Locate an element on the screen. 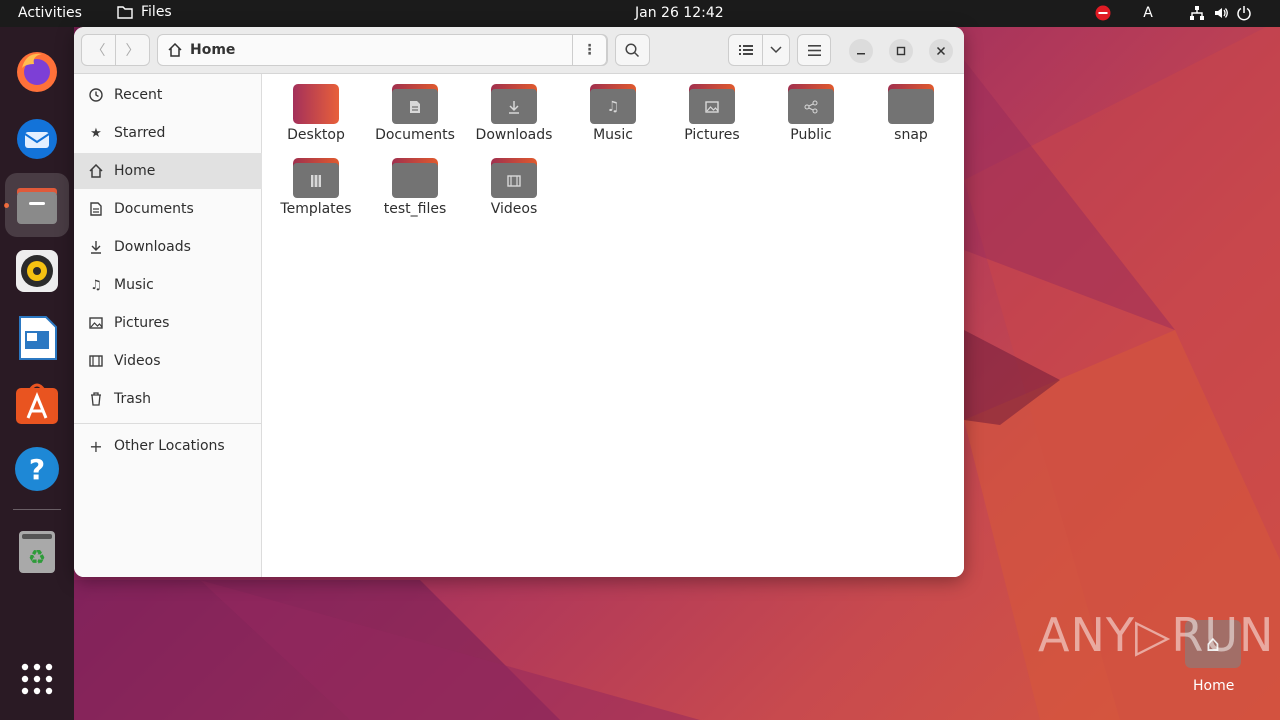 The image size is (1280, 720). folder-desktop: Desktop is located at coordinates (316, 119).